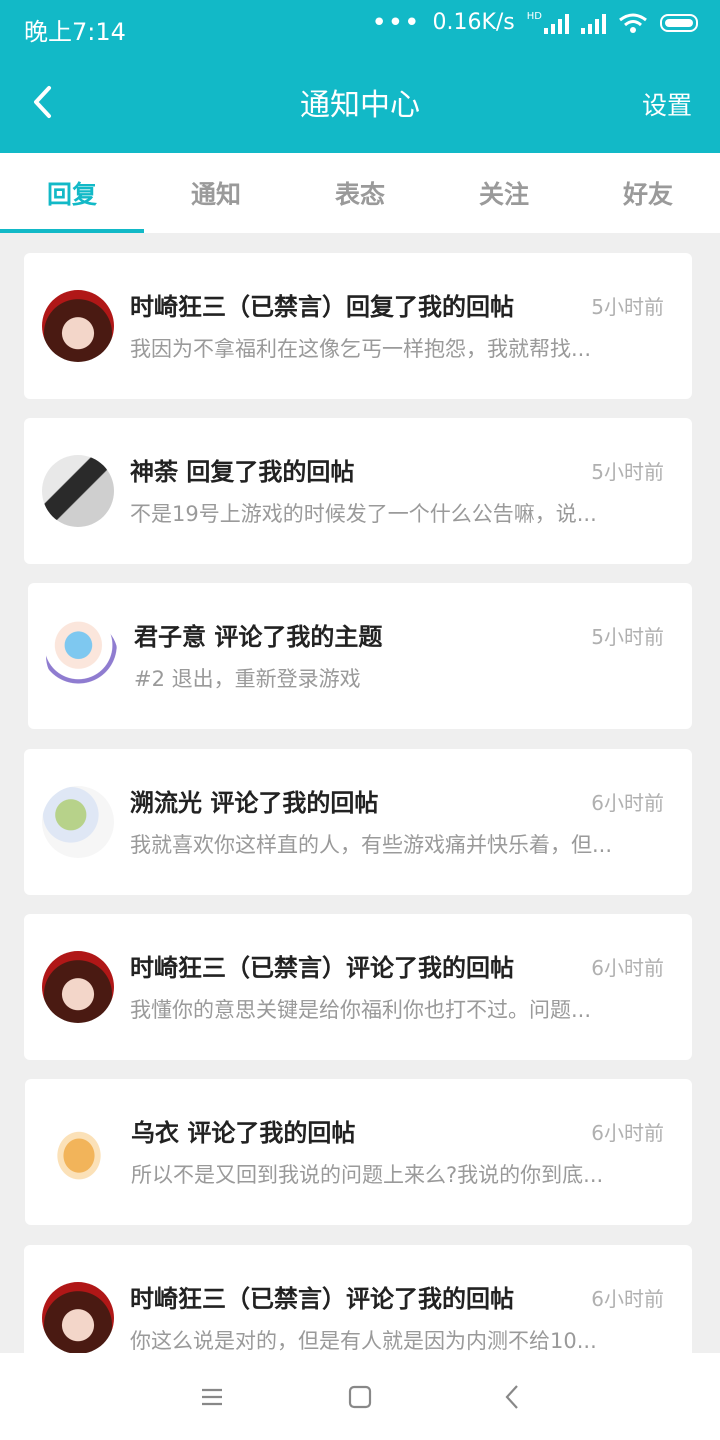 This screenshot has height=1440, width=720. Describe the element at coordinates (258, 637) in the screenshot. I see `notification-title: 君子意 评论了我的主题` at that location.